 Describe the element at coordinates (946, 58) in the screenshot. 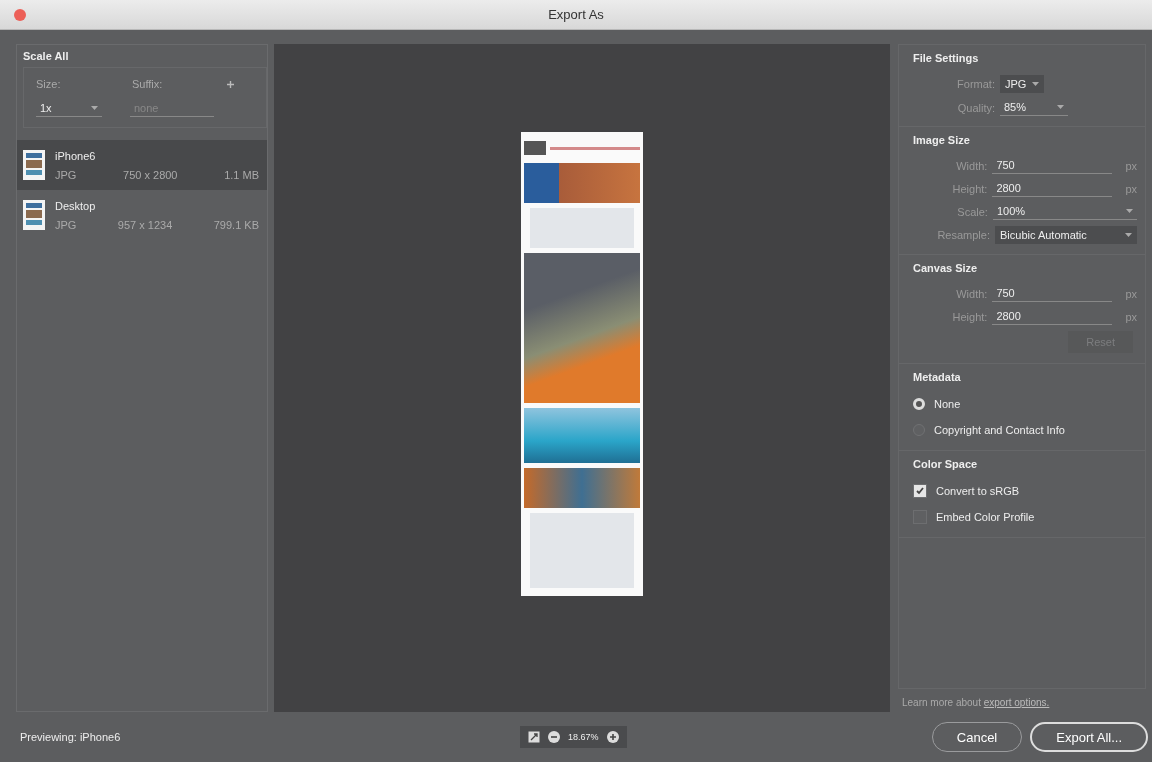

I see `section-title: File Settings` at that location.